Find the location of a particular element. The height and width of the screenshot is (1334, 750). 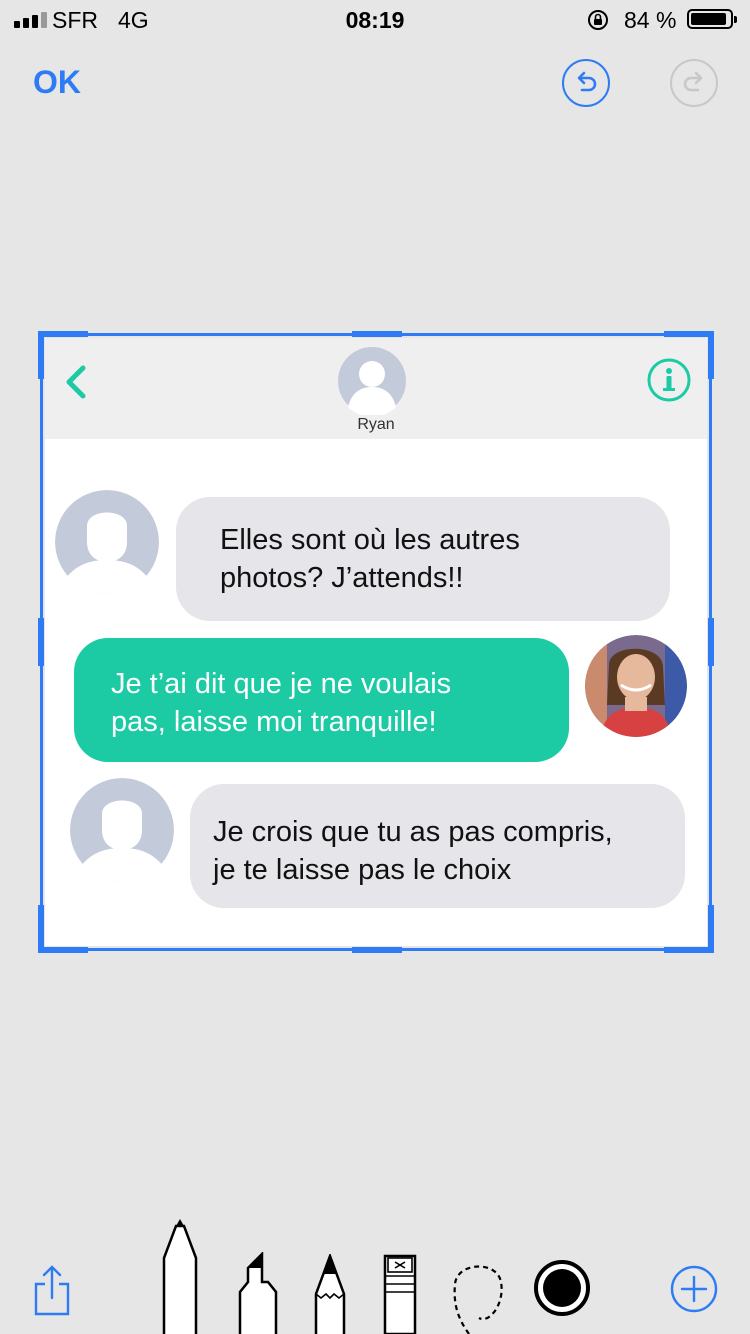

selected-color-swatch is located at coordinates (562, 1288).